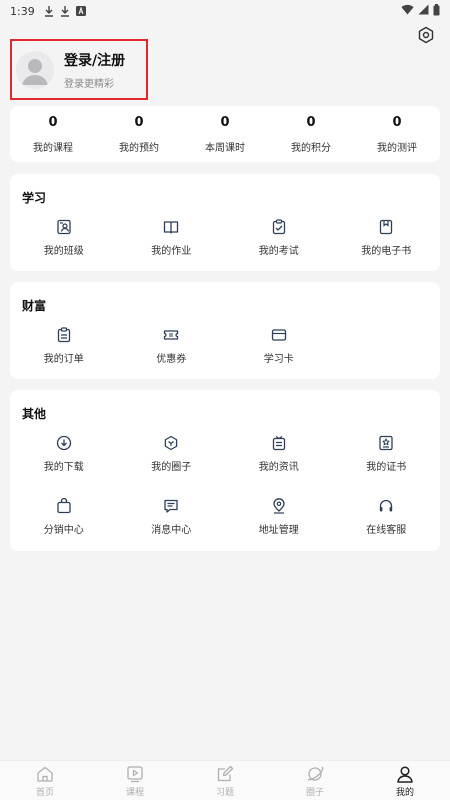 The width and height of the screenshot is (450, 800). I want to click on stat-weekly-hours: 0 本周课时, so click(225, 134).